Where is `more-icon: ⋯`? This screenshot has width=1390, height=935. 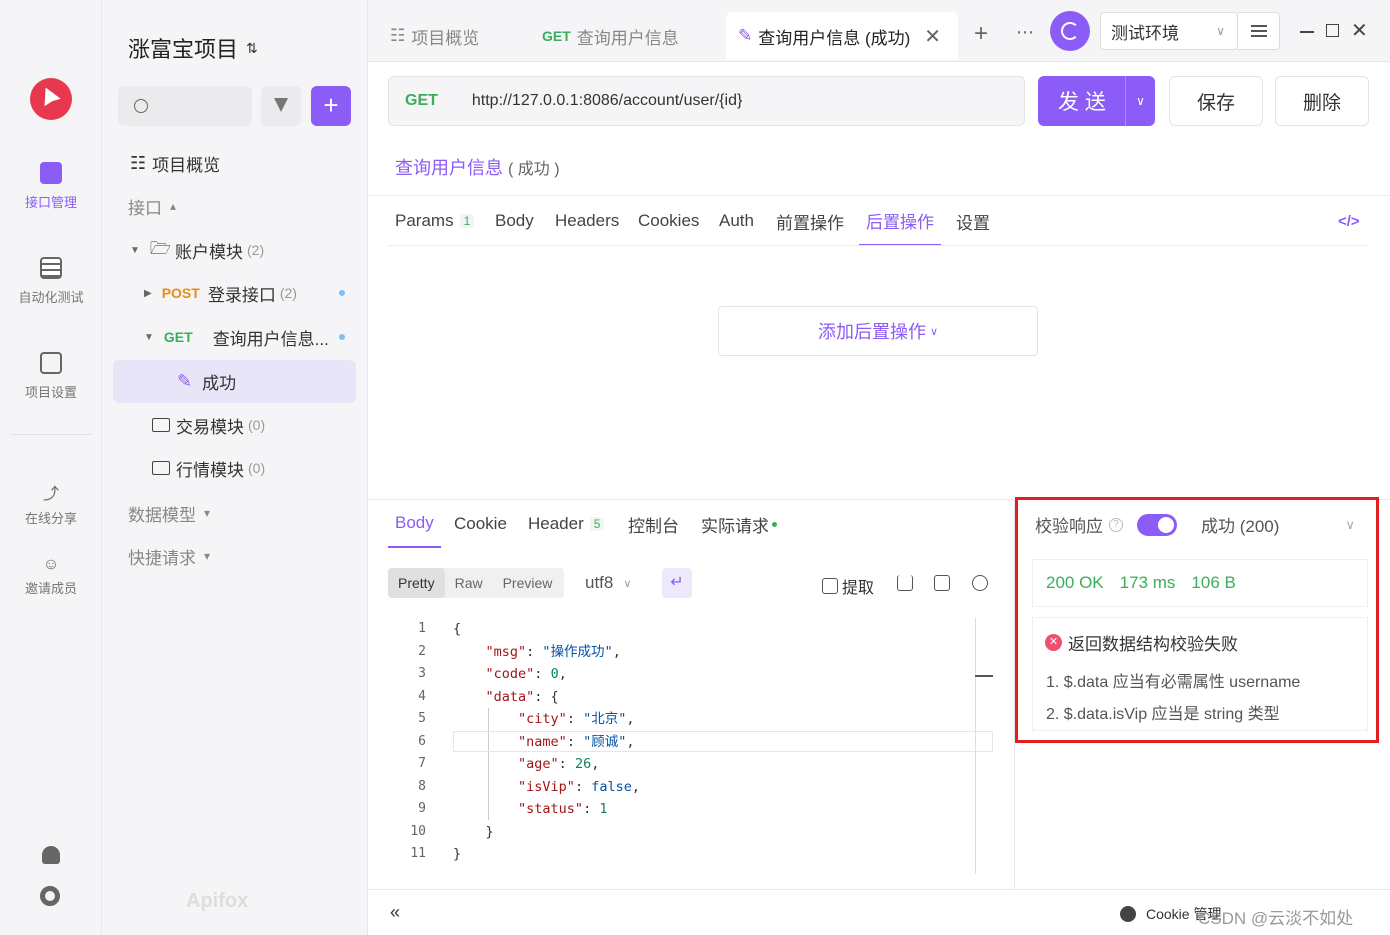
more-icon: ⋯ is located at coordinates (1025, 32).